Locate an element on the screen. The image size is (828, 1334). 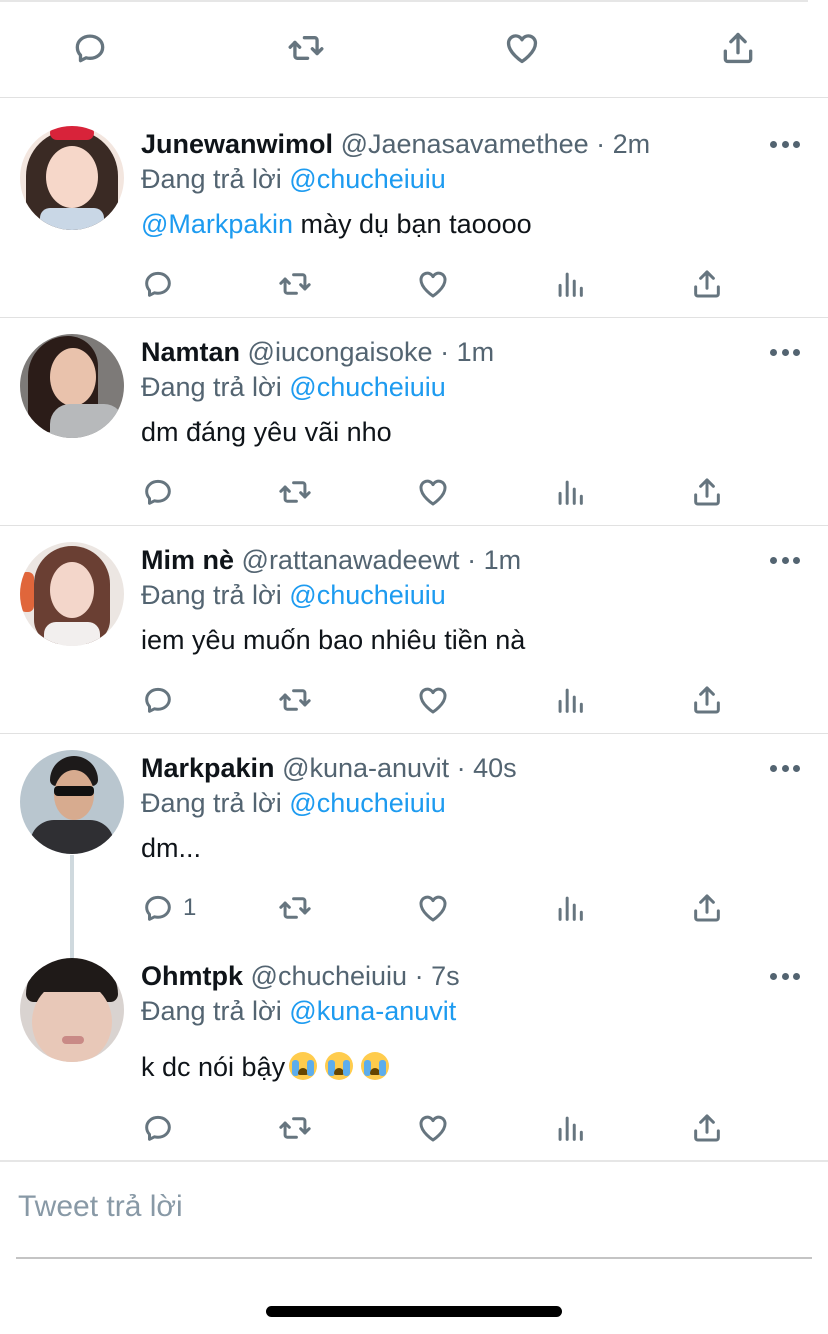
timestamp: 40s is located at coordinates (495, 768).